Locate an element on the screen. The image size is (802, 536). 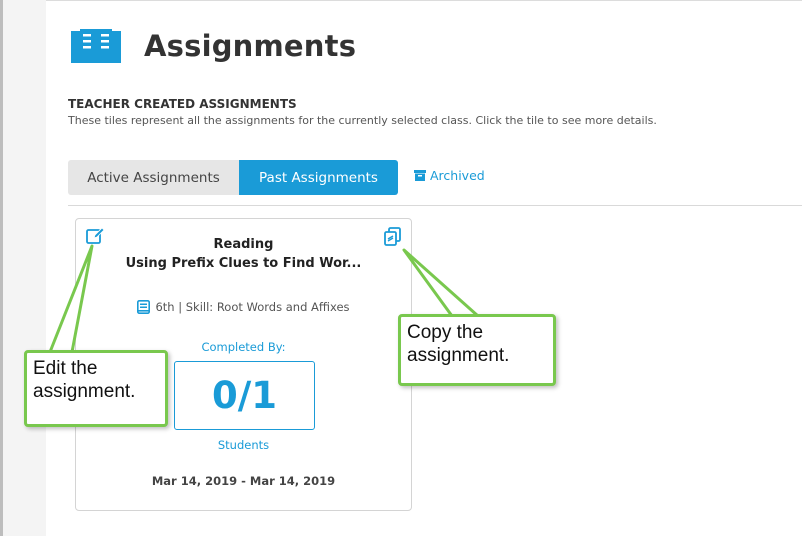
edit-callout-line2: assignment. is located at coordinates (84, 391).